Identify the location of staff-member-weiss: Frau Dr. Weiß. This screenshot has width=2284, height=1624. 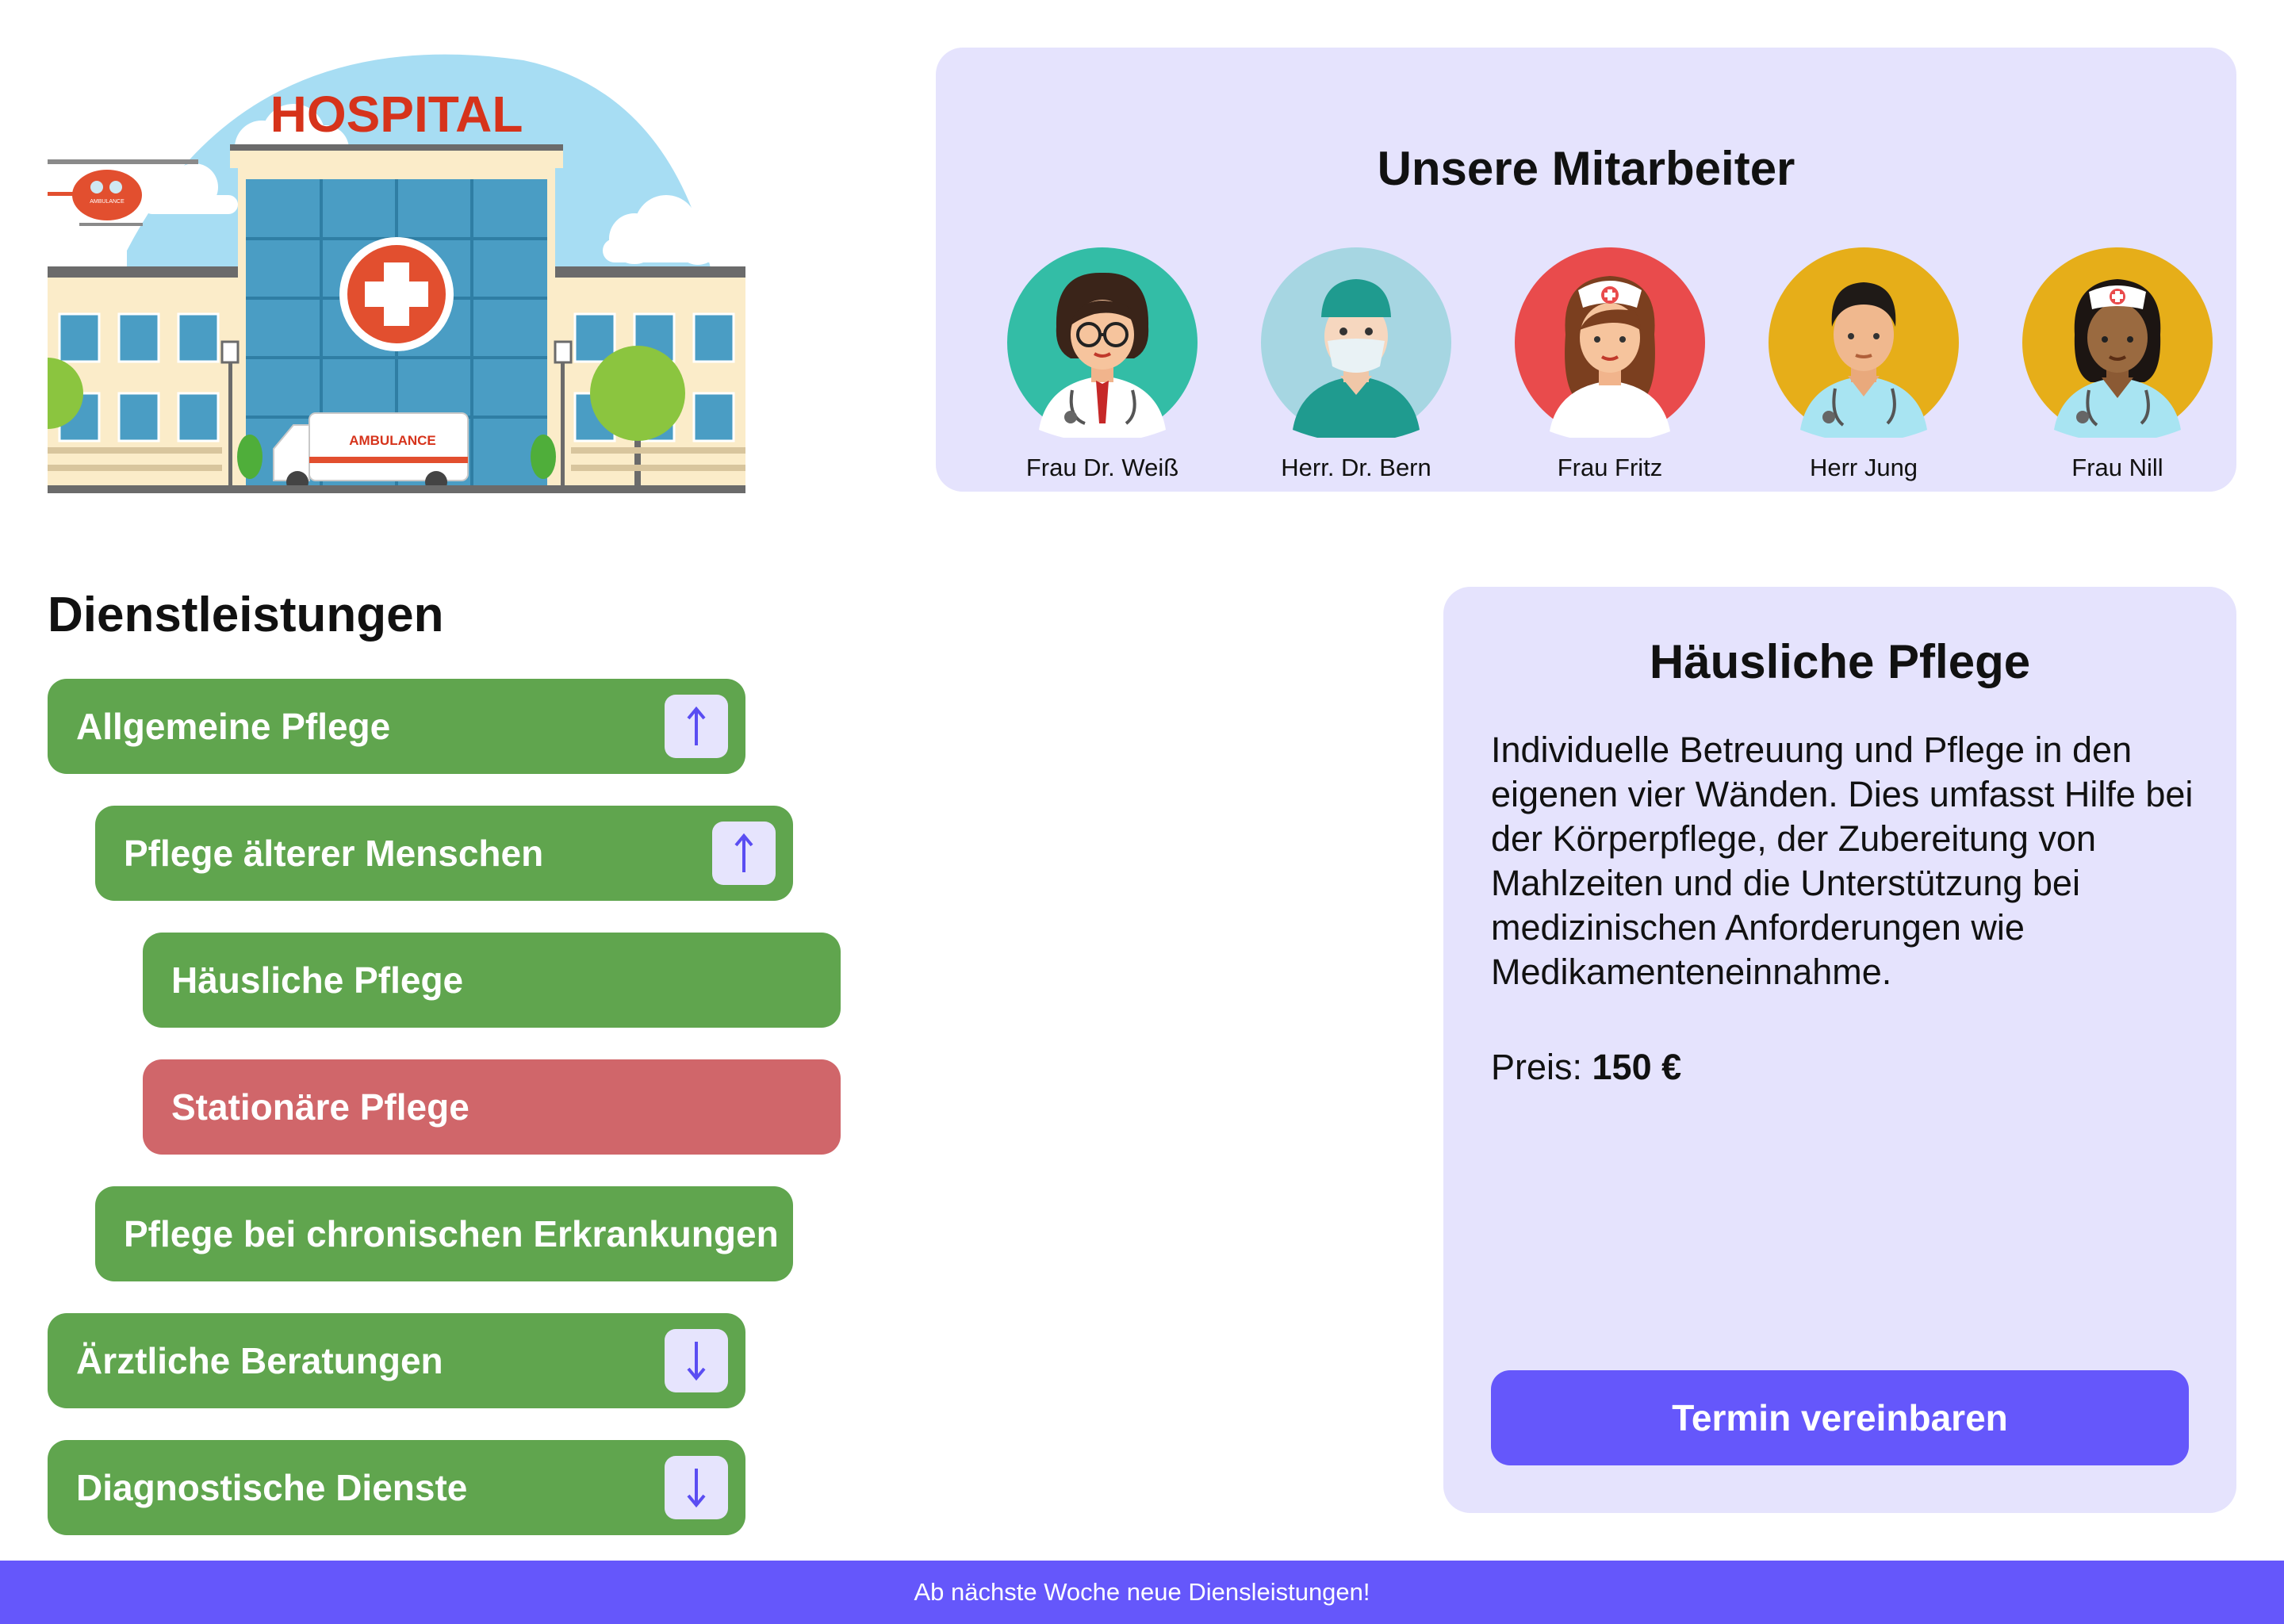
(1102, 340).